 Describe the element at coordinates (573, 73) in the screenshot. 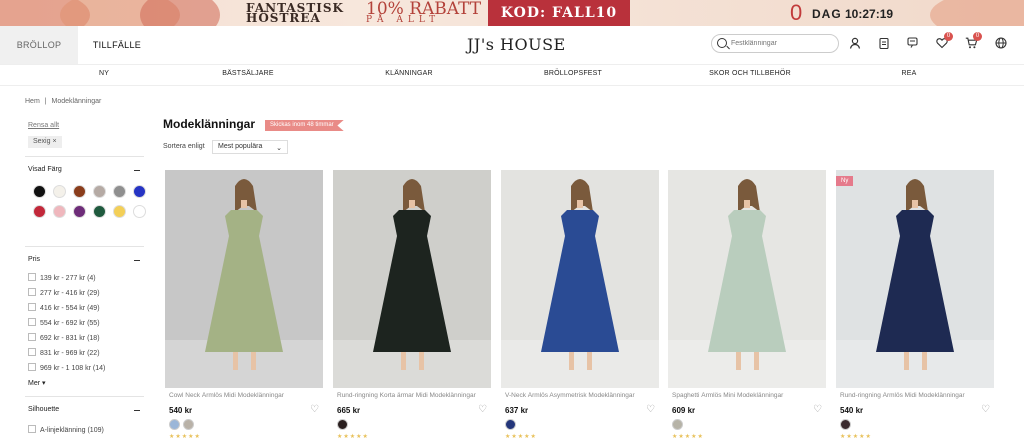

I see `nav-item-brollopsfest: BRÖLLOPSFEST` at that location.